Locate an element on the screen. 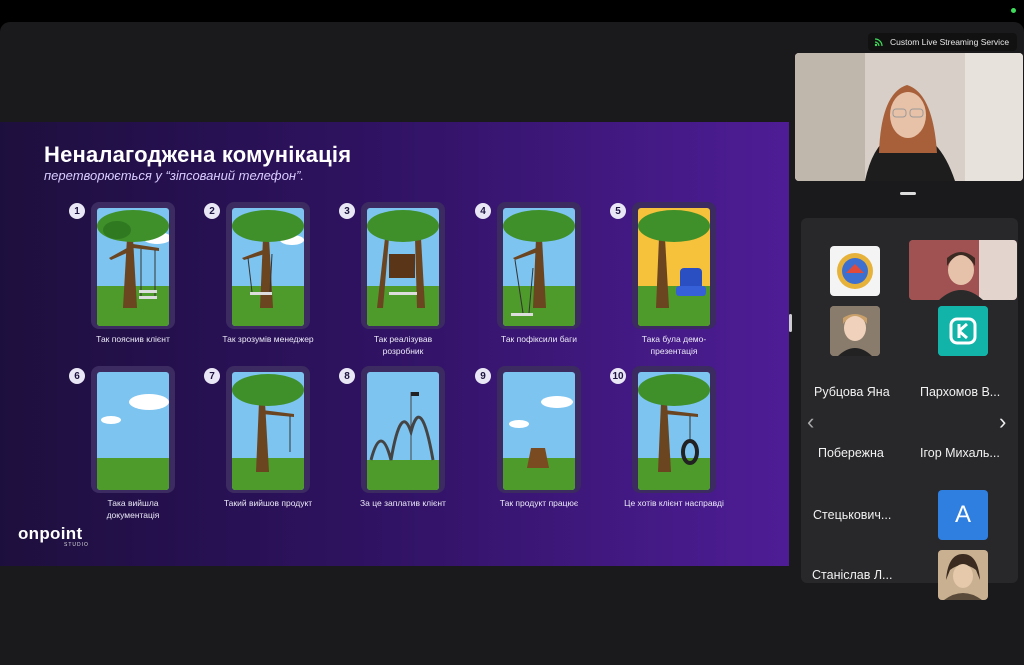 The height and width of the screenshot is (665, 1024). slide-subtitle: перетворюється у “зіпсований телефон”. is located at coordinates (174, 175).